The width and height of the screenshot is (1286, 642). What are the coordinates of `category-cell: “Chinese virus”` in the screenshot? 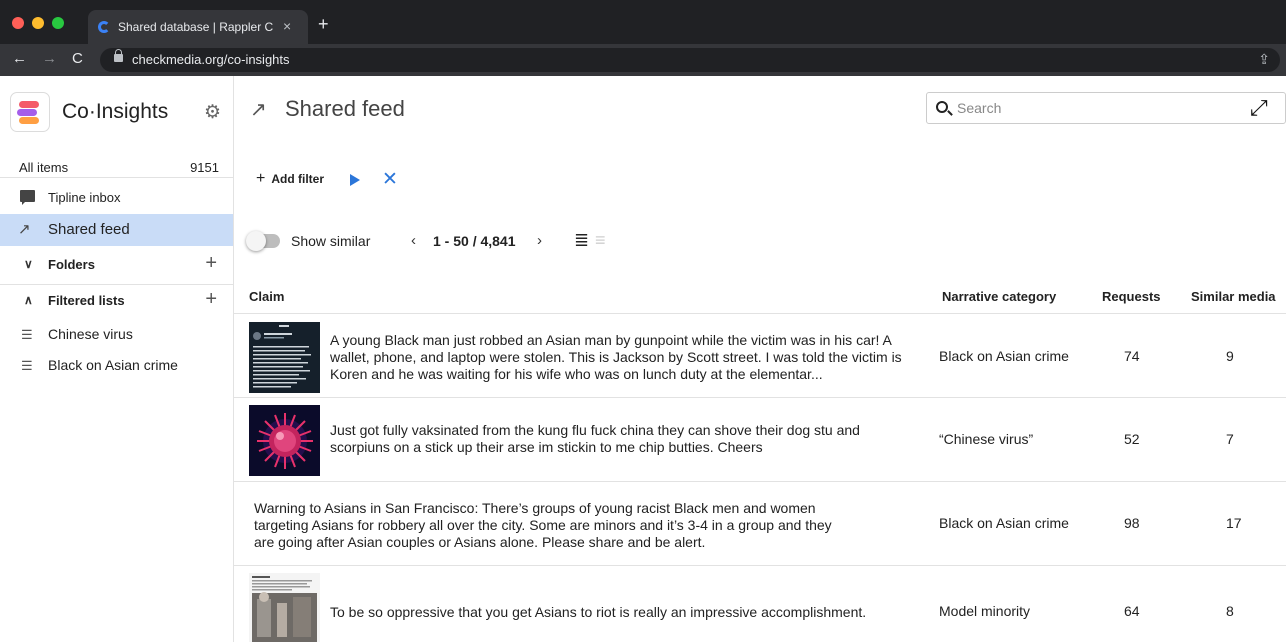 It's located at (986, 439).